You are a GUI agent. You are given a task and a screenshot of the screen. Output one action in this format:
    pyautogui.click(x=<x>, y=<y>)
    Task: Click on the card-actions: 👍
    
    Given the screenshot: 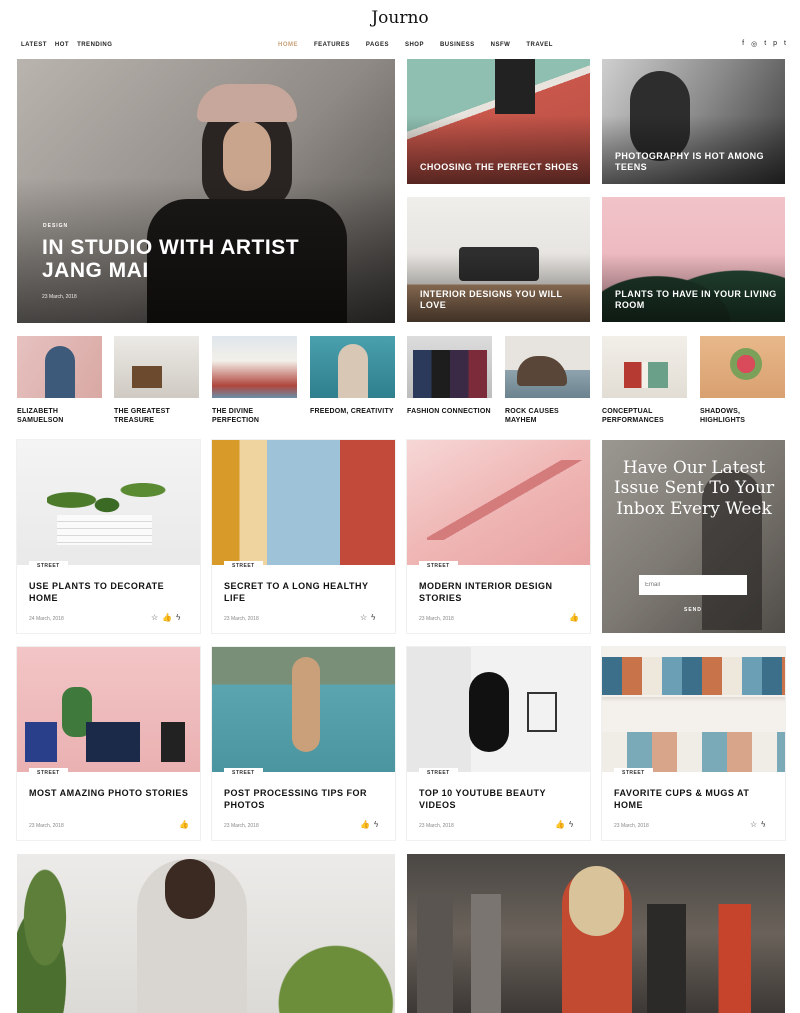 What is the action you would take?
    pyautogui.click(x=184, y=824)
    